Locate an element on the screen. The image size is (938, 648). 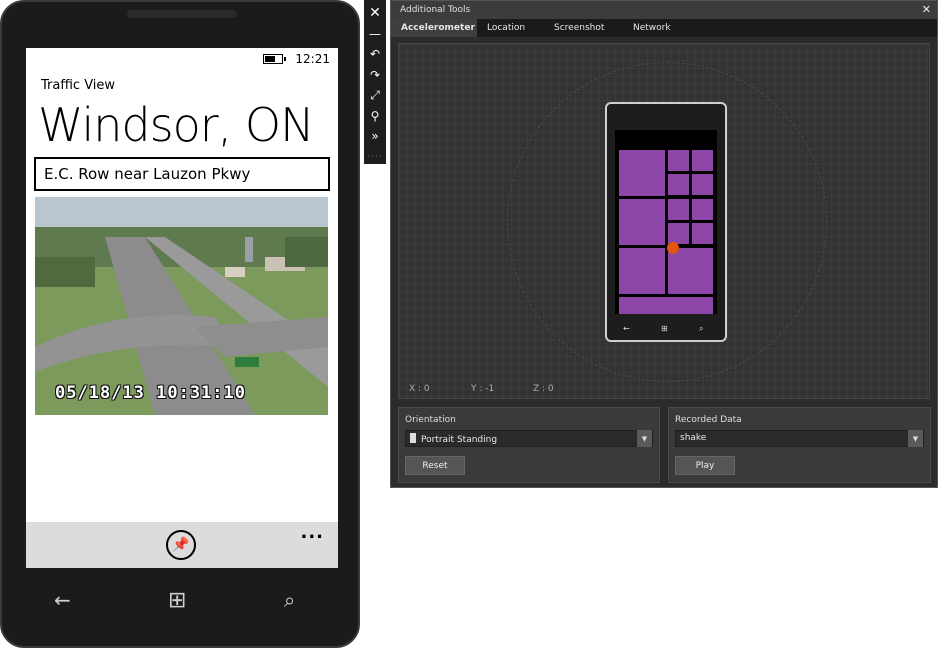
camera-timestamp: 05/18/13 10:31:10 is located at coordinates (150, 393).